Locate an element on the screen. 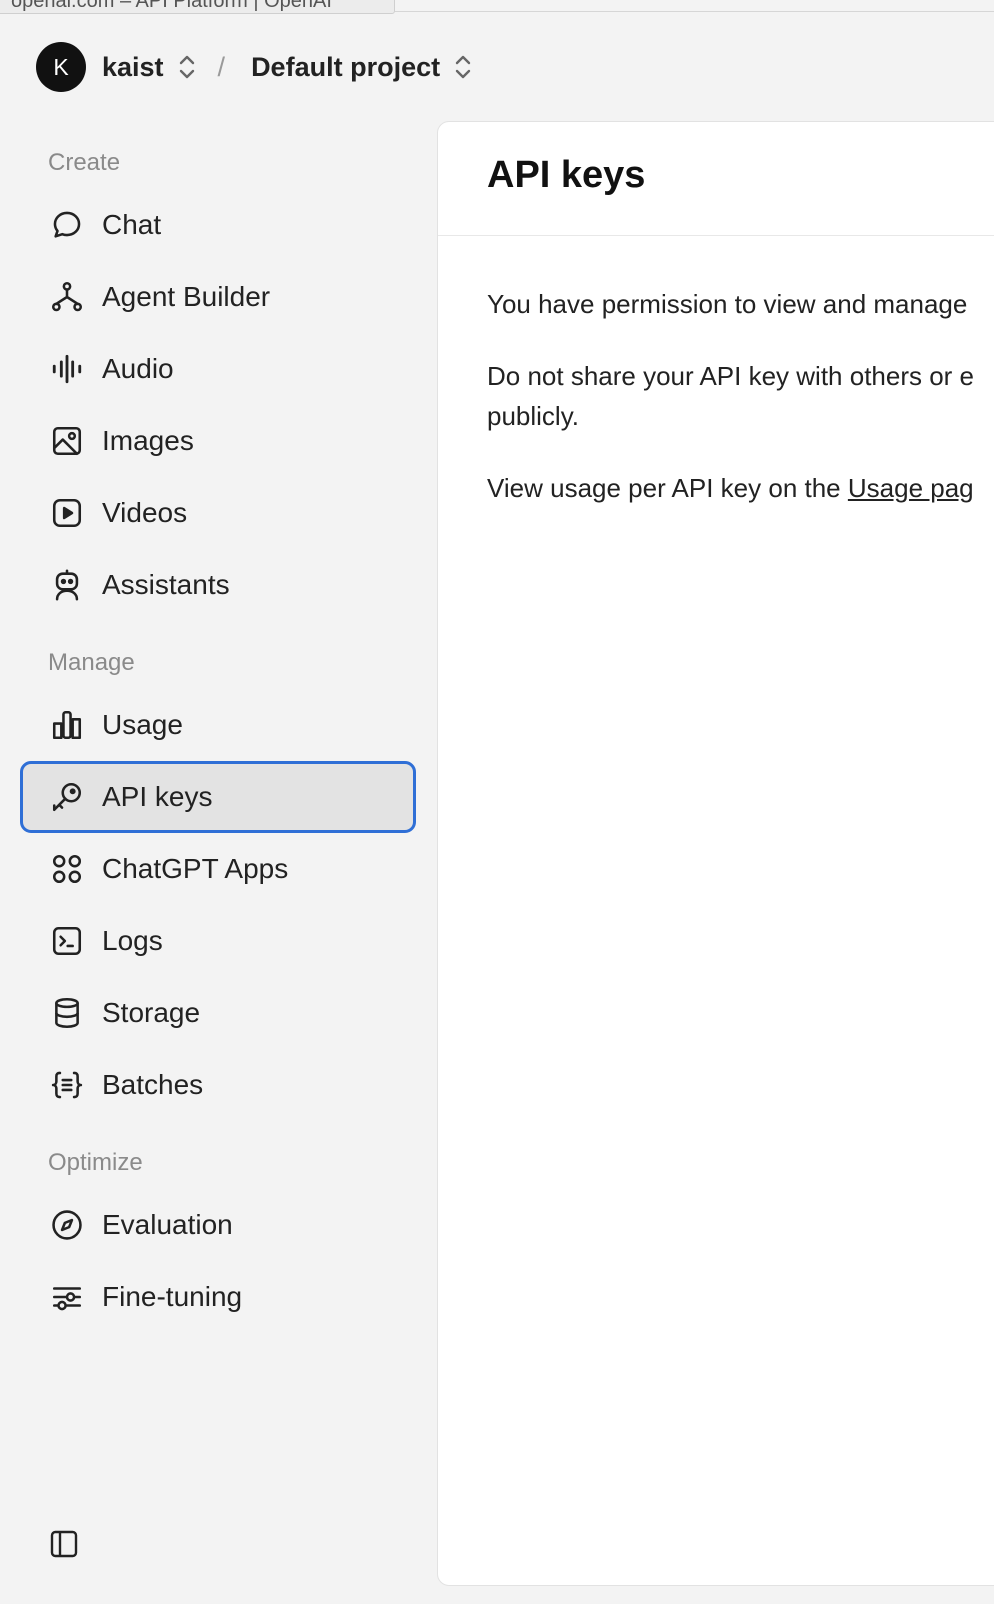  sidebar-item-assistants: Assistants is located at coordinates (218, 585).